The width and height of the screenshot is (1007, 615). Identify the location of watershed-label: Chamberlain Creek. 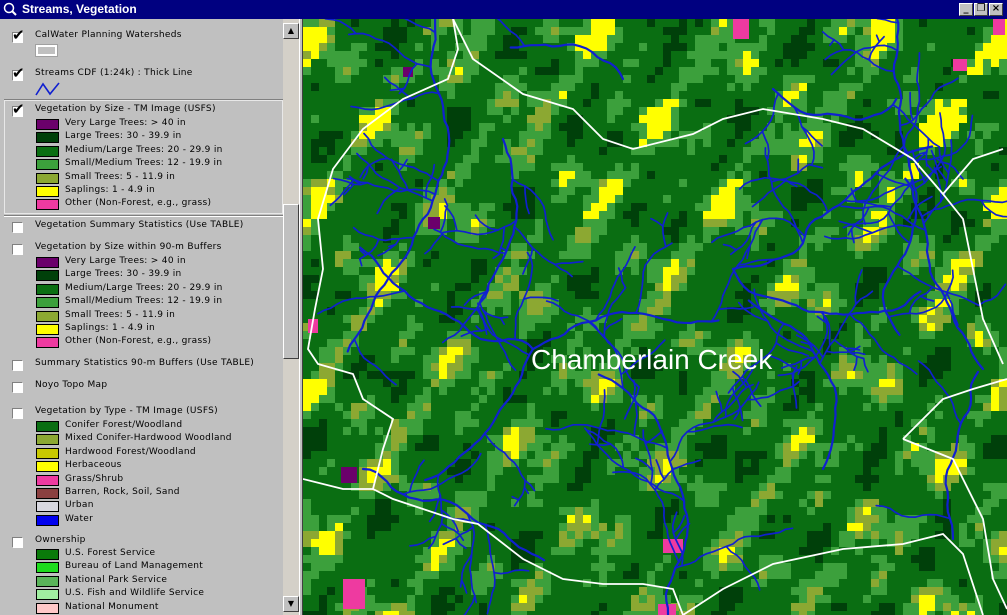
(652, 359).